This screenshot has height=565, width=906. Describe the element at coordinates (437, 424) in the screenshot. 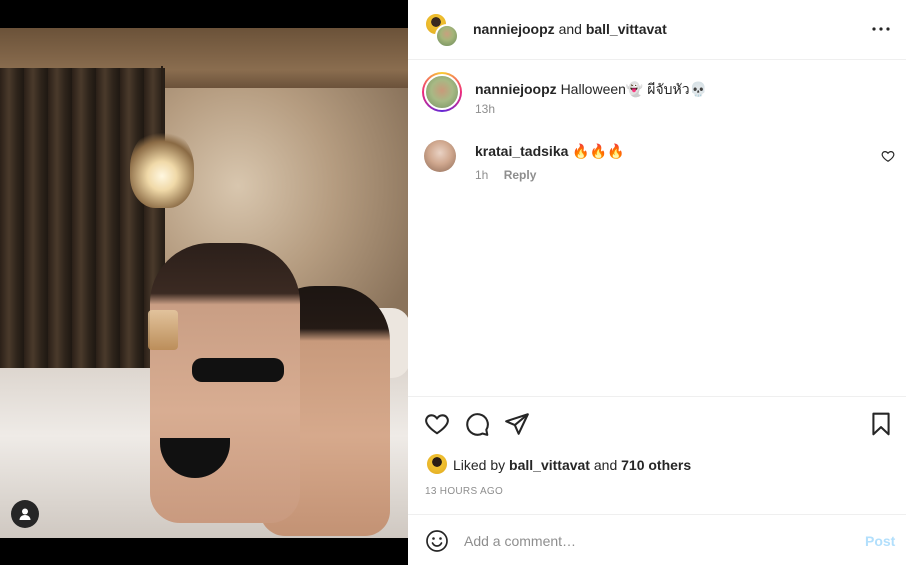

I see `heart-icon` at that location.